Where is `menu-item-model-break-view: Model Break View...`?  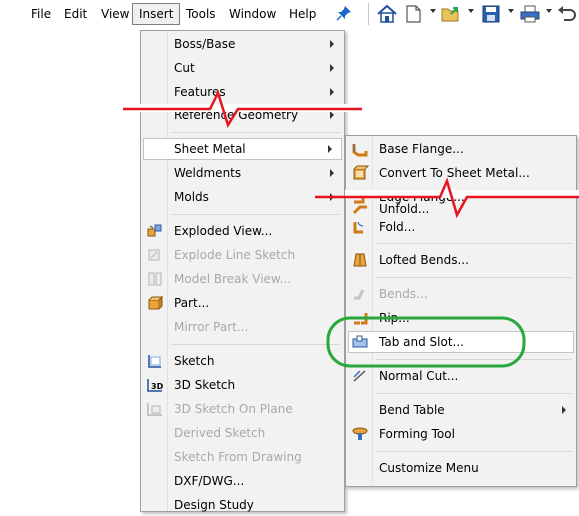 menu-item-model-break-view: Model Break View... is located at coordinates (242, 279).